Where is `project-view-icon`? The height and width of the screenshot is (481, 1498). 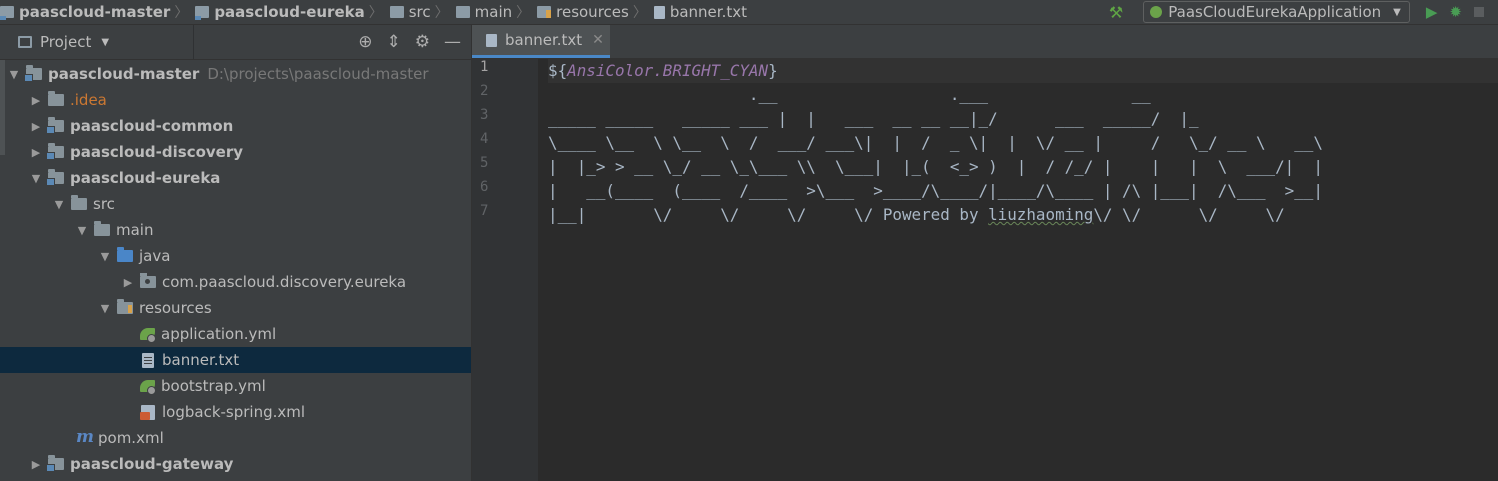 project-view-icon is located at coordinates (25, 42).